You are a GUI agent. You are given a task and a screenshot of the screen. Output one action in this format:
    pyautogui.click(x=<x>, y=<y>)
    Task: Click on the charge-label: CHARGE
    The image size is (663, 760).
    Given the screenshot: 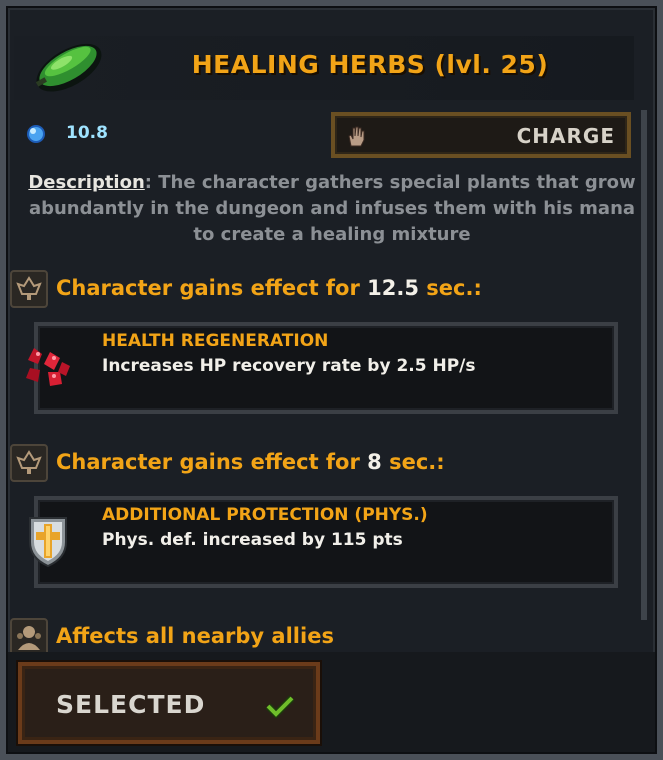 What is the action you would take?
    pyautogui.click(x=565, y=136)
    